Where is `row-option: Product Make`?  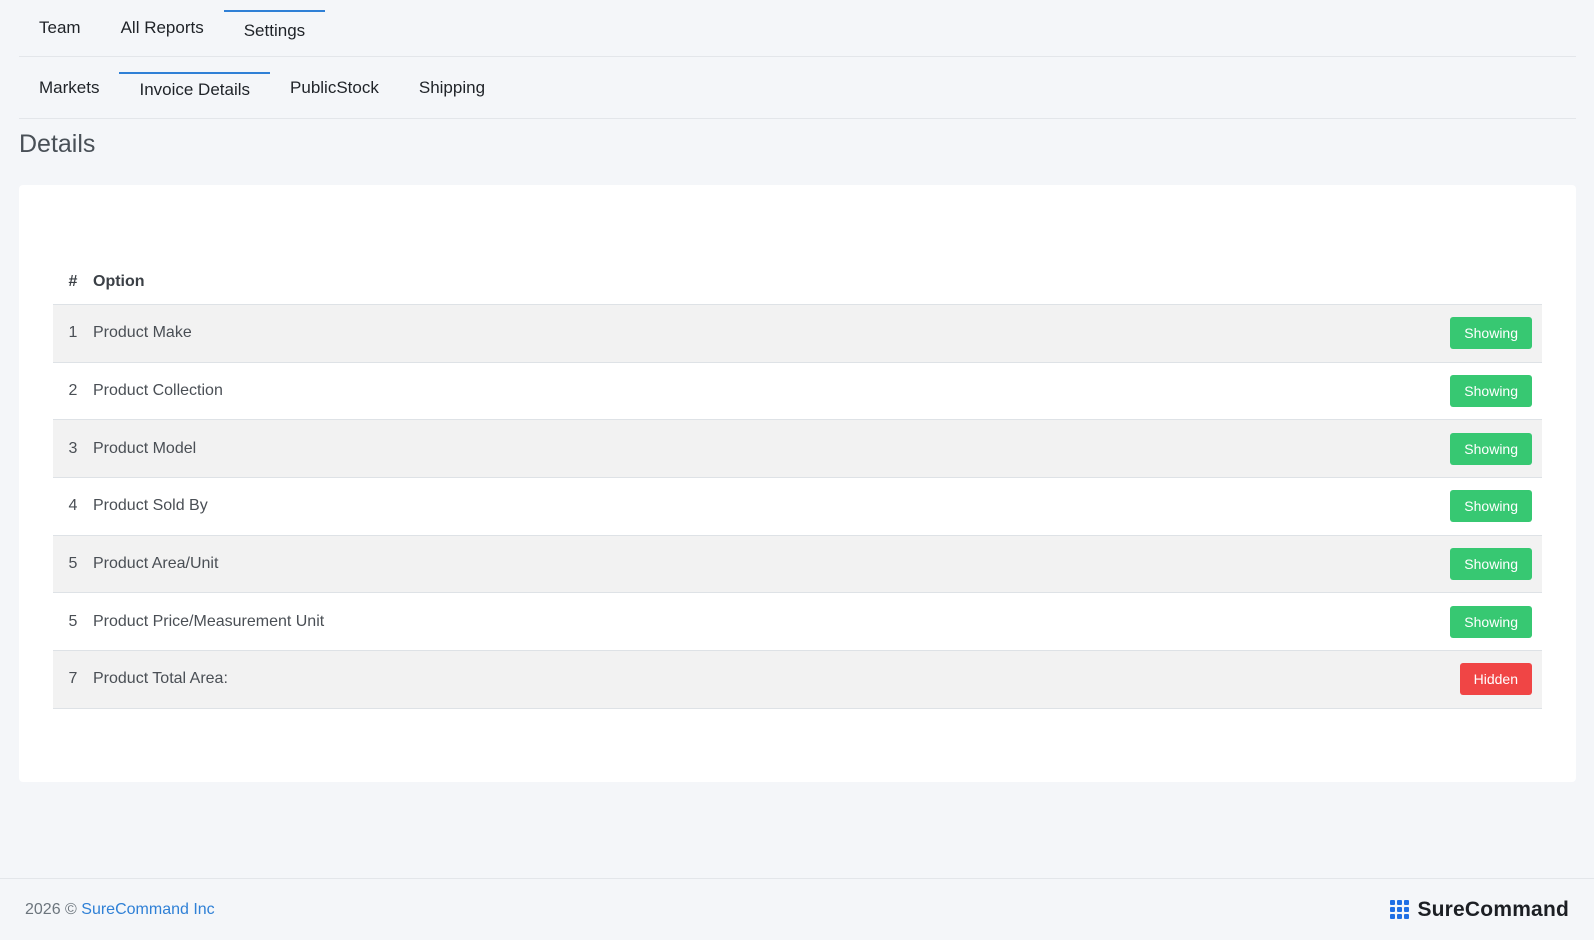
row-option: Product Make is located at coordinates (142, 333).